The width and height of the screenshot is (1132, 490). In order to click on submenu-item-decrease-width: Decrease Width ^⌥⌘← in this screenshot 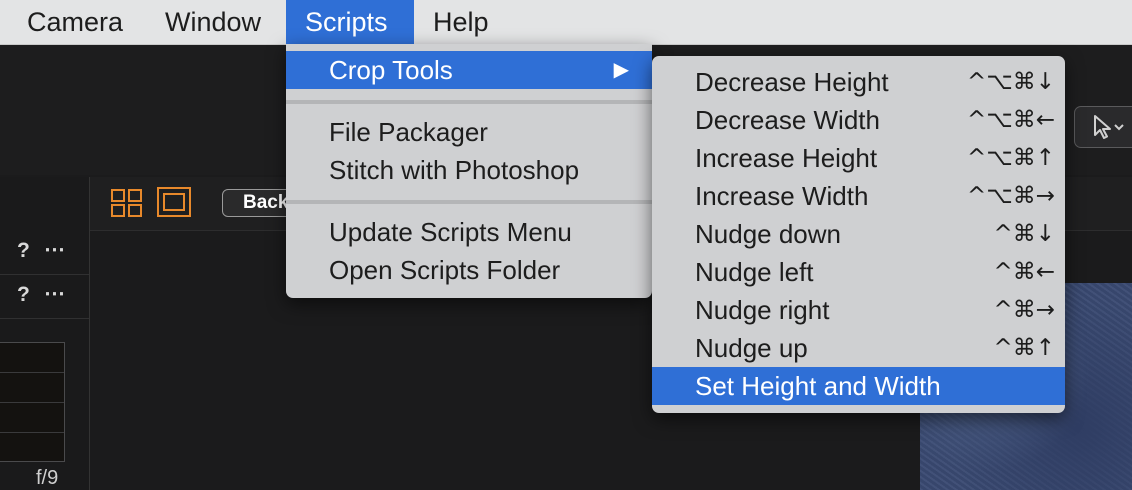, I will do `click(858, 120)`.